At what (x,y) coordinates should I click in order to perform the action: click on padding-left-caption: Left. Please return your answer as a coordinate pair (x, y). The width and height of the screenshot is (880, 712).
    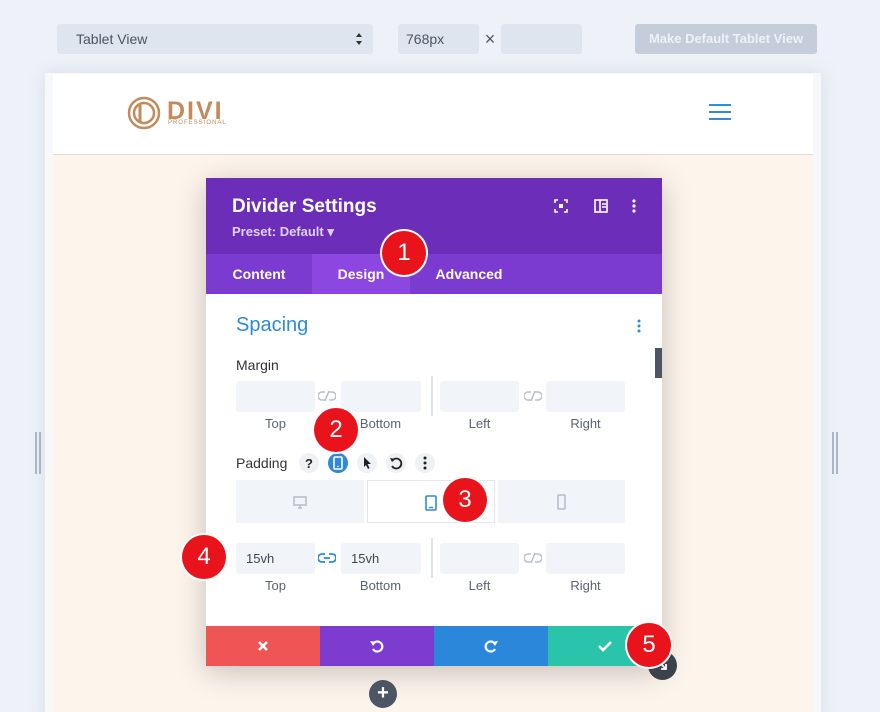
    Looking at the image, I should click on (479, 585).